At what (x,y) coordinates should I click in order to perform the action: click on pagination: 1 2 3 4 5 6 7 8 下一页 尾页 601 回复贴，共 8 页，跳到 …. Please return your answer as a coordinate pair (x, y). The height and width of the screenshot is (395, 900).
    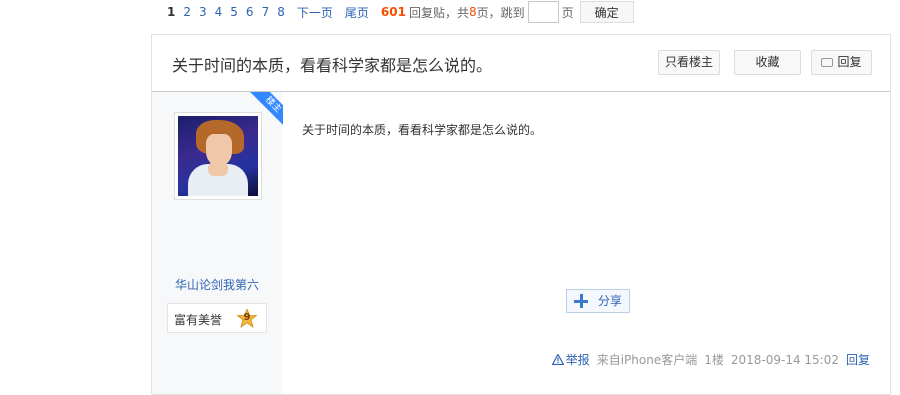
    Looking at the image, I should click on (400, 12).